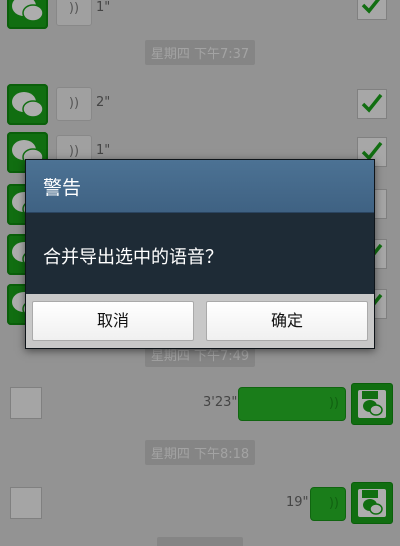 Image resolution: width=400 pixels, height=546 pixels. What do you see at coordinates (287, 321) in the screenshot?
I see `confirm-button: 确定` at bounding box center [287, 321].